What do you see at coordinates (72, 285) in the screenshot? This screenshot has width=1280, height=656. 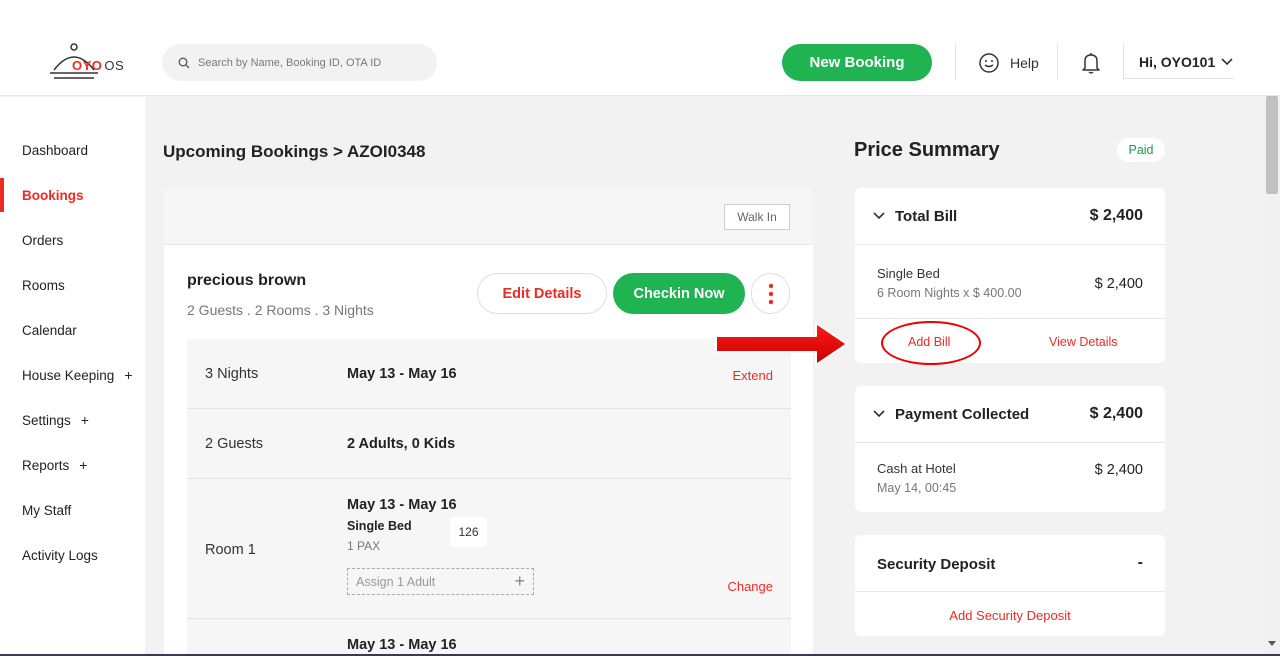 I see `sidebar-item-rooms: Rooms` at bounding box center [72, 285].